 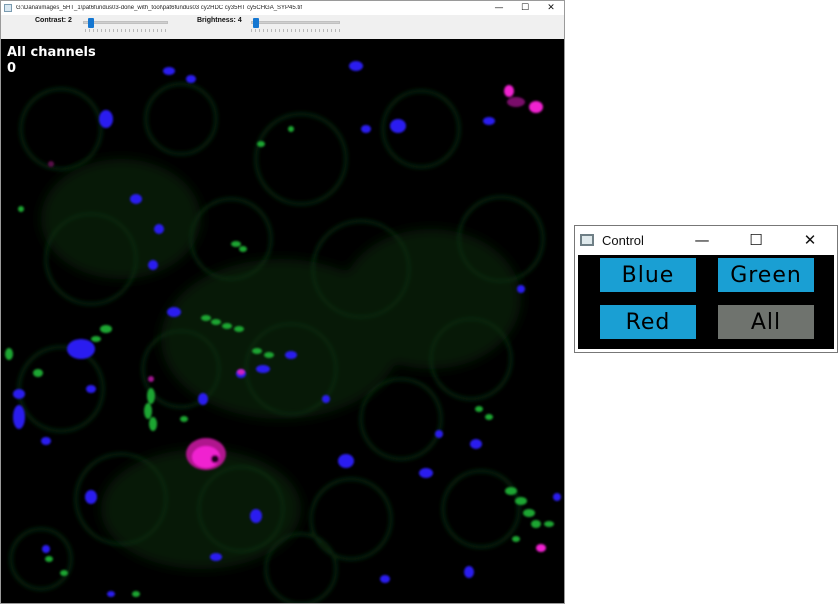 What do you see at coordinates (256, 23) in the screenshot?
I see `brightness-slider-thumb` at bounding box center [256, 23].